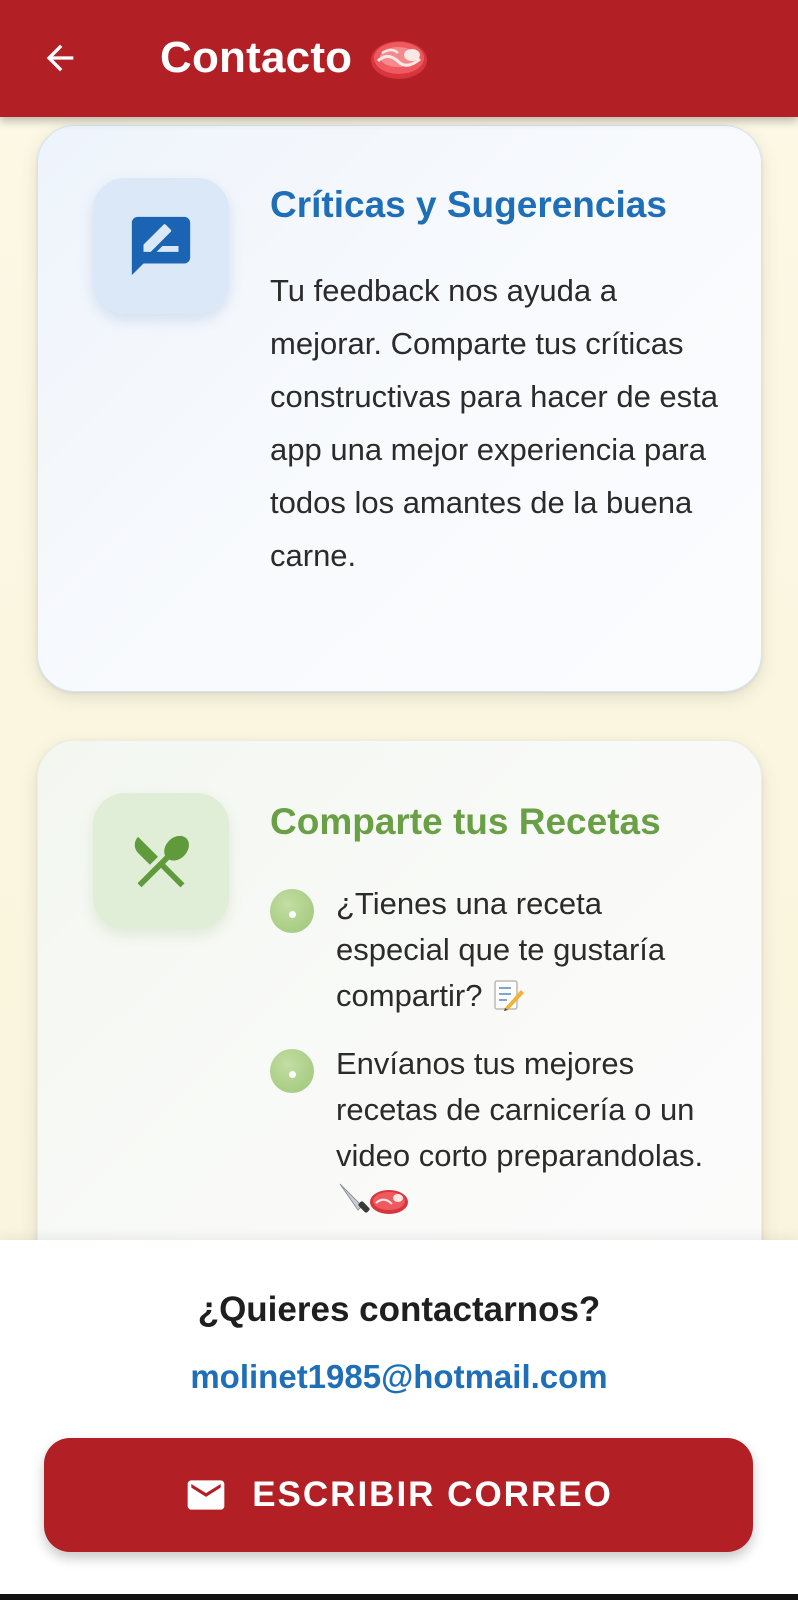 The height and width of the screenshot is (1600, 798). I want to click on system-nav-bar, so click(399, 1597).